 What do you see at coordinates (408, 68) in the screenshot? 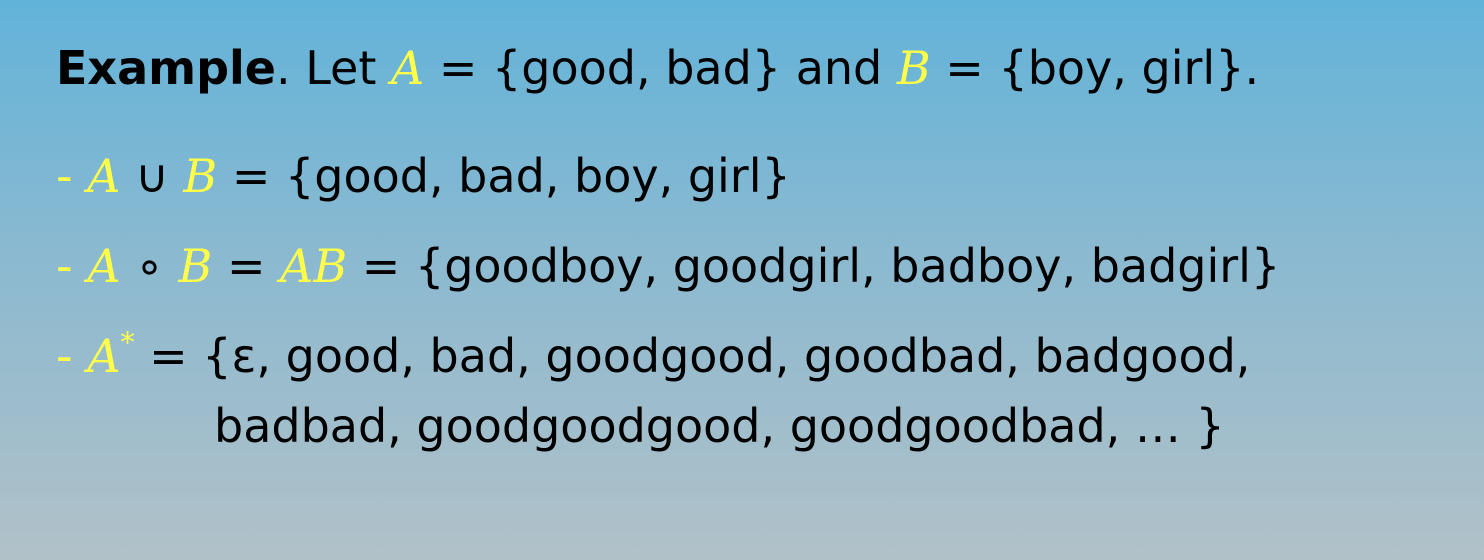
I see `set-a-symbol: A` at bounding box center [408, 68].